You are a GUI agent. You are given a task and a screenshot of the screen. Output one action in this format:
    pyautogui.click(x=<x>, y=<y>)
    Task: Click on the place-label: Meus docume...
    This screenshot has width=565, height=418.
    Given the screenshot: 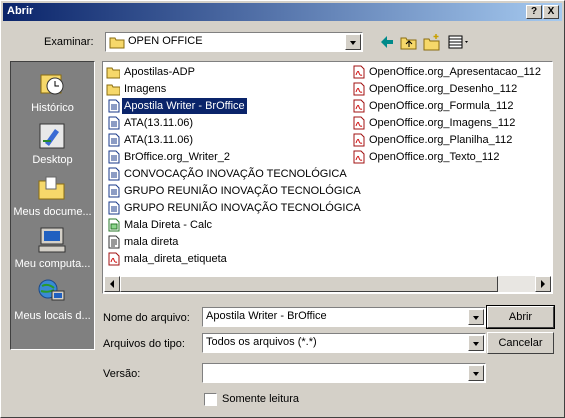 What is the action you would take?
    pyautogui.click(x=52, y=212)
    